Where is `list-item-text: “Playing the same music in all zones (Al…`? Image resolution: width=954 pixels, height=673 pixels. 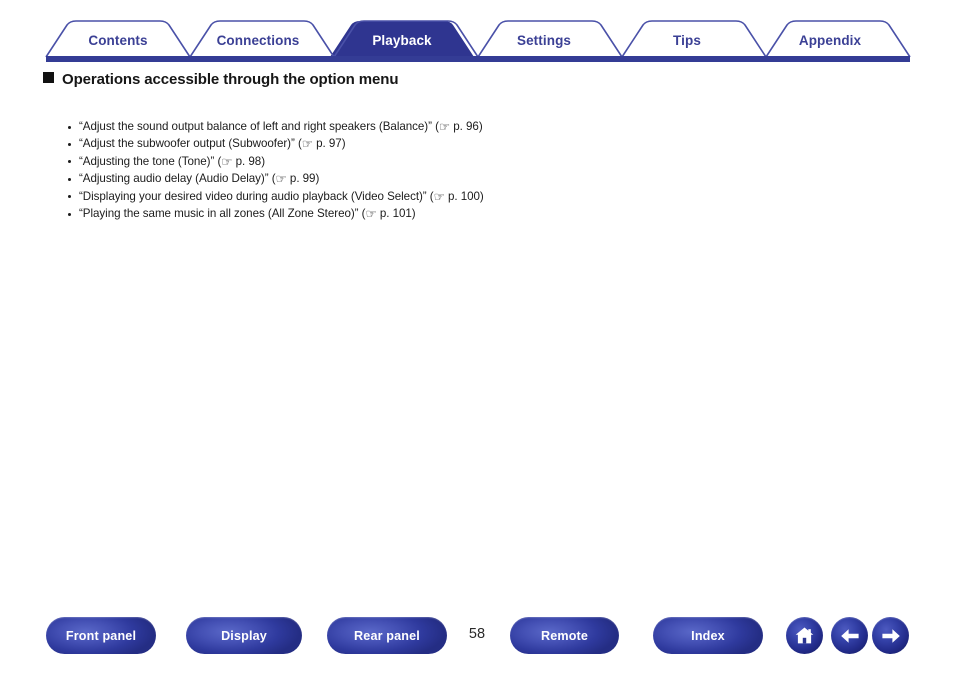 list-item-text: “Playing the same music in all zones (Al… is located at coordinates (222, 214).